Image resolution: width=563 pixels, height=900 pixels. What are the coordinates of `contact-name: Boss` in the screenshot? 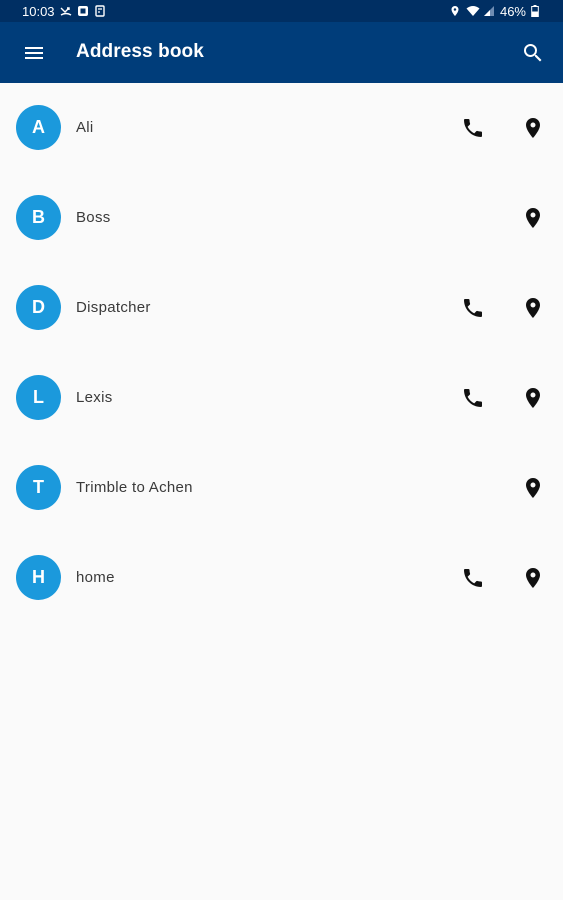 It's located at (93, 217).